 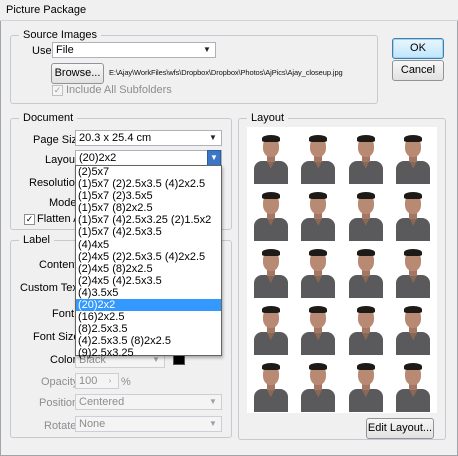 I want to click on layout-option: (1)5x7 (2)3.5x5, so click(x=148, y=196).